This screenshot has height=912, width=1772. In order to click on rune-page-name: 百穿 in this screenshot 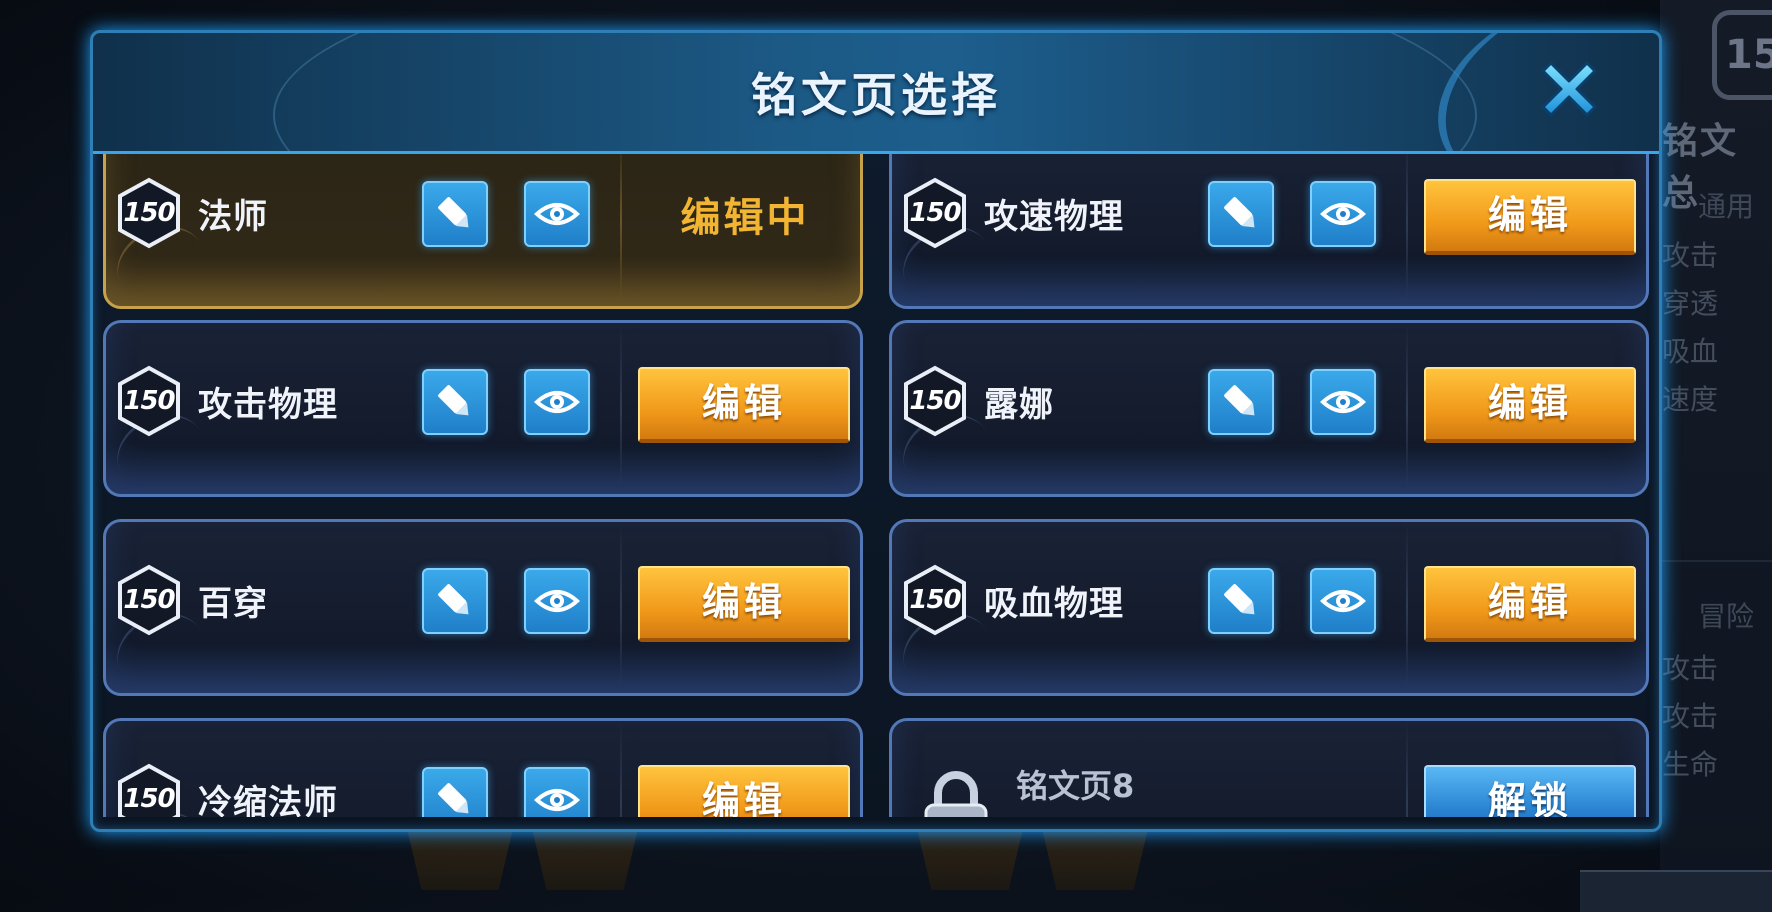, I will do `click(233, 604)`.